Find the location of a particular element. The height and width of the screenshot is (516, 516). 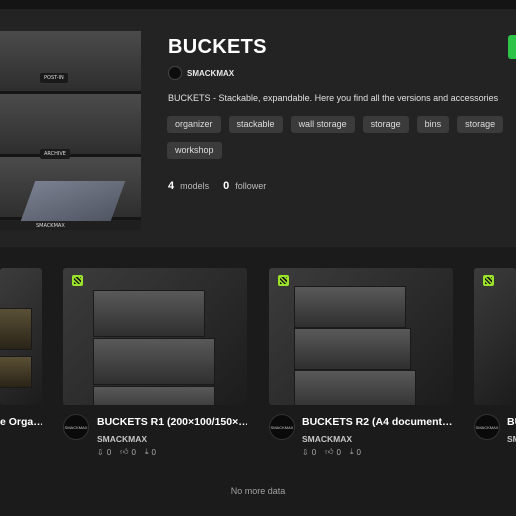

model-card-title: BU is located at coordinates (511, 422).